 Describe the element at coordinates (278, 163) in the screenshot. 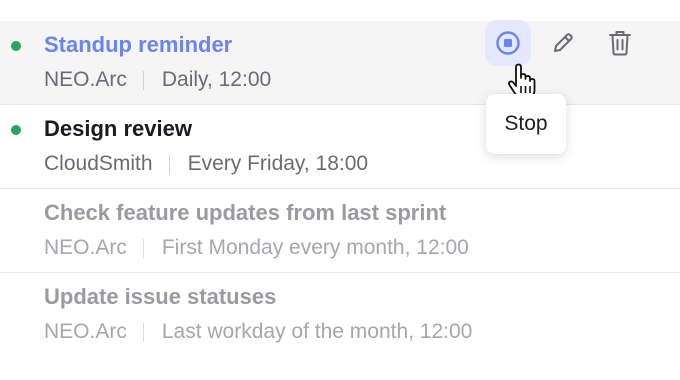

I see `reminder-schedule: Every Friday, 18:00` at that location.